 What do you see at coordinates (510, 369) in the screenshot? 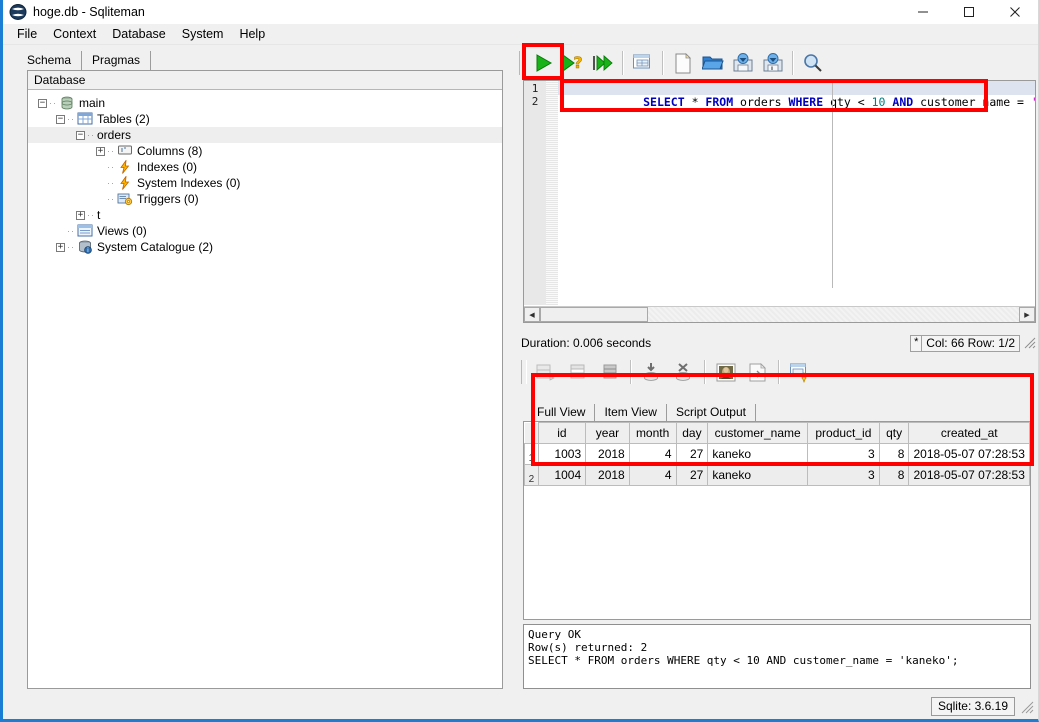
I see `panel-splitter` at bounding box center [510, 369].